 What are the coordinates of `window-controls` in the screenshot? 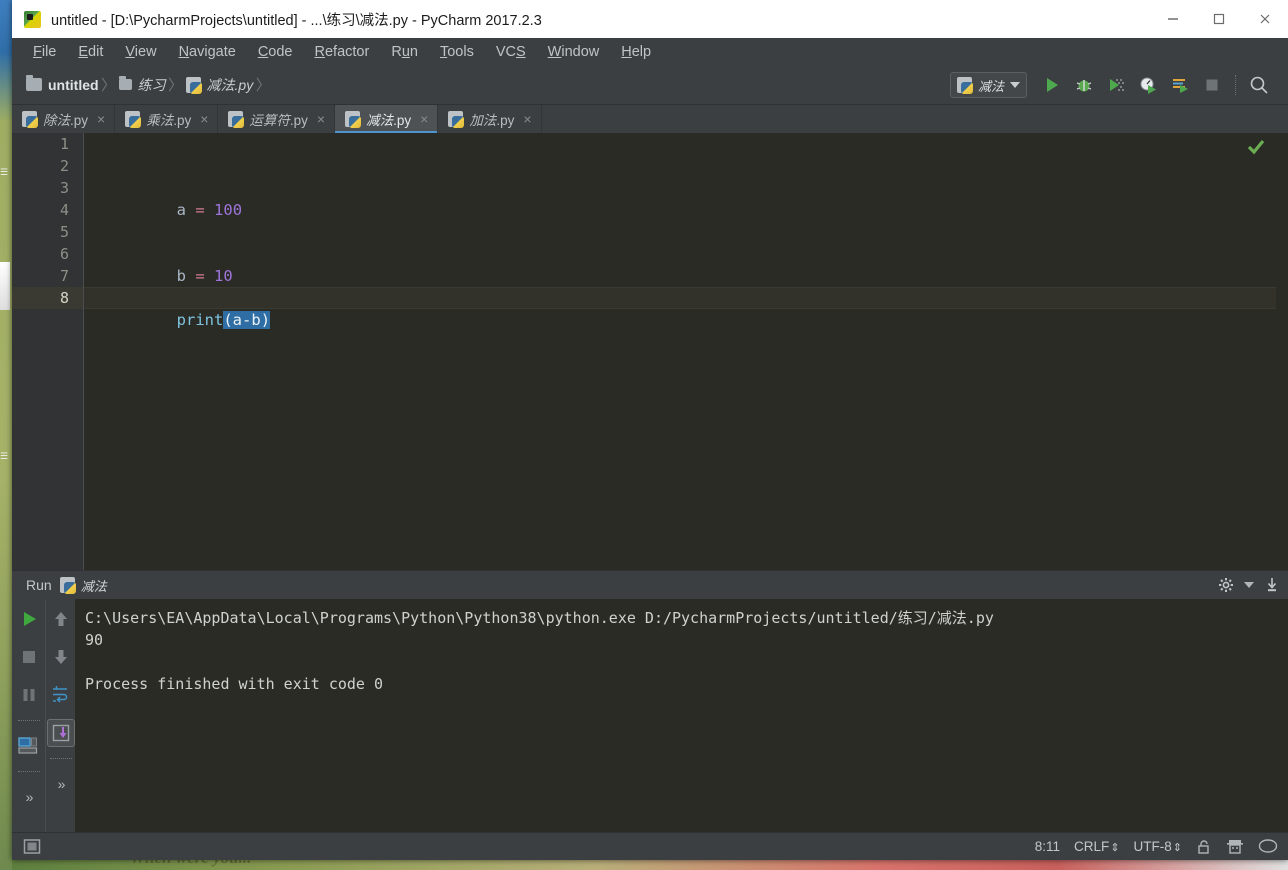 It's located at (1219, 19).